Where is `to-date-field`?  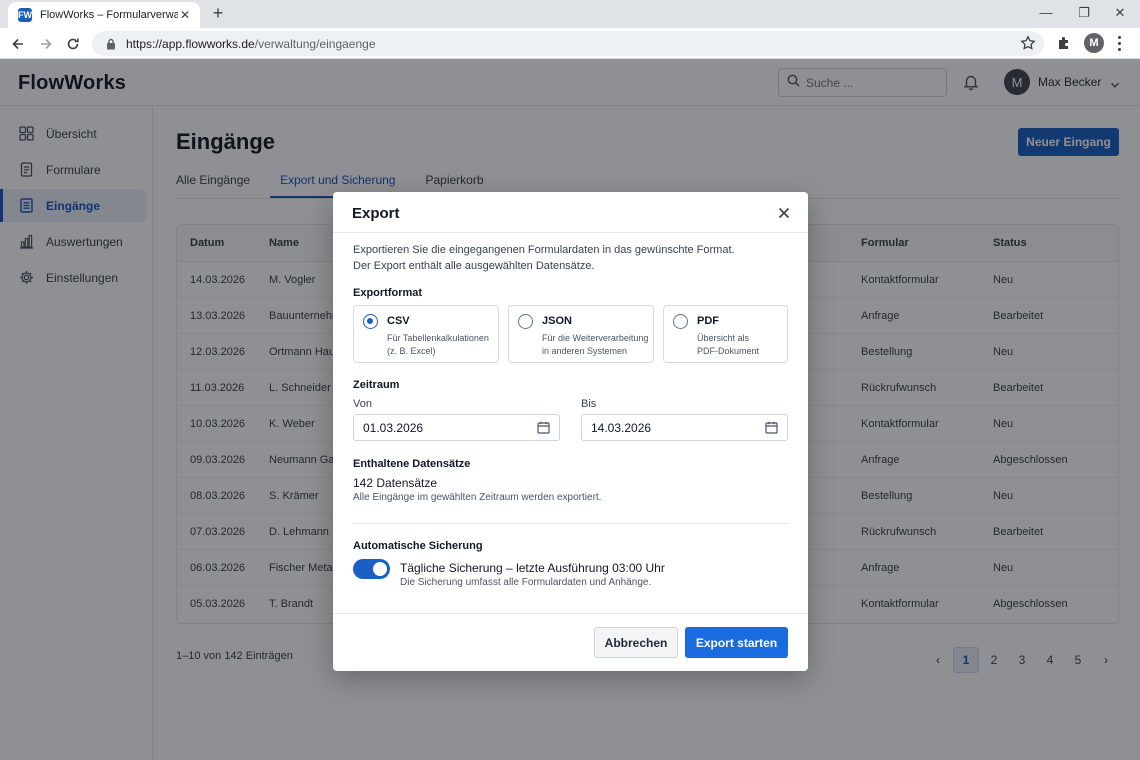
to-date-field is located at coordinates (684, 427).